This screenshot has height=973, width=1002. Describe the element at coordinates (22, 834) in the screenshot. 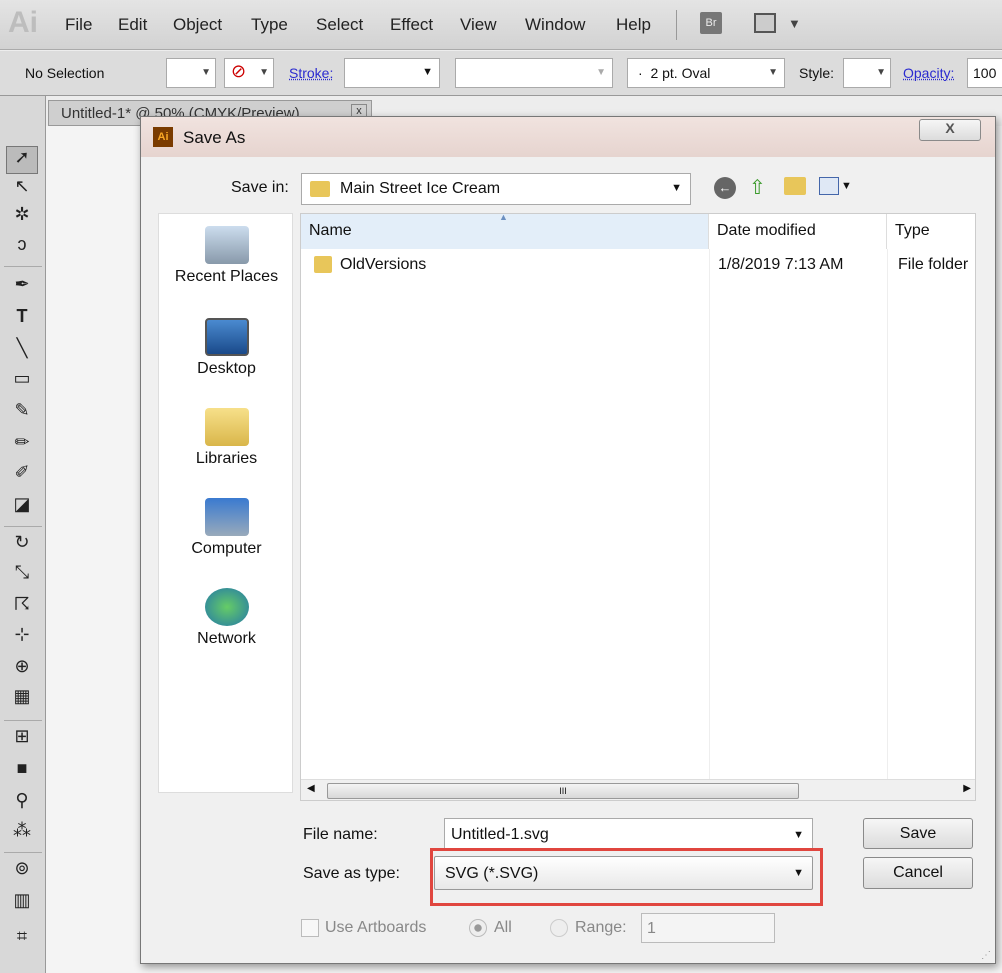

I see `blend-tool-icon: ⁂` at that location.